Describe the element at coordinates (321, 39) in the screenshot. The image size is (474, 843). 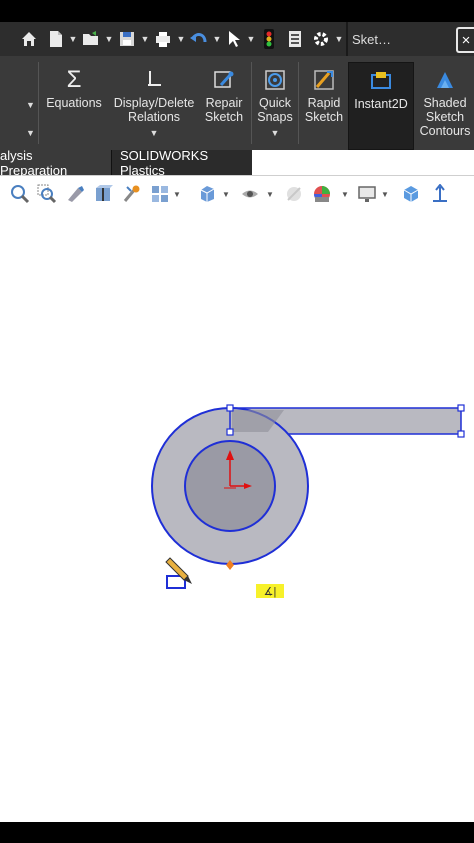
I see `options-gear-icon` at that location.